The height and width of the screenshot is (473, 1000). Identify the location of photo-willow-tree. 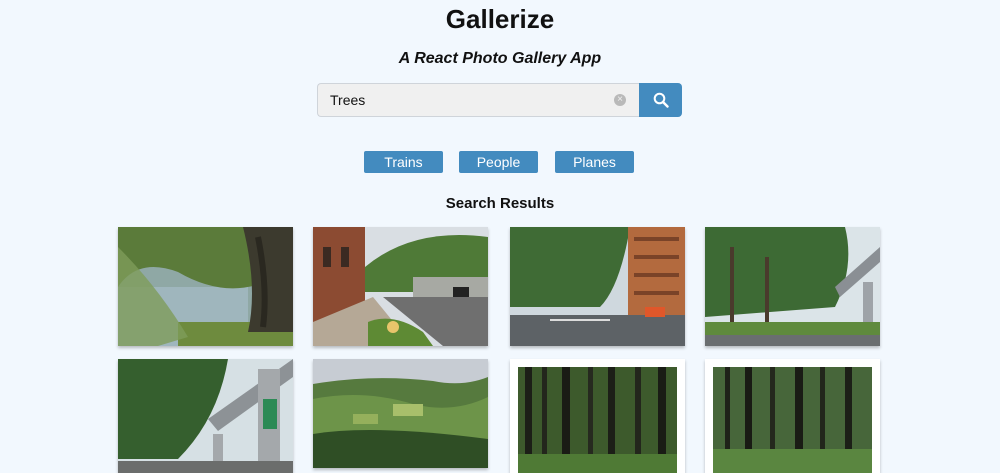
(205, 286).